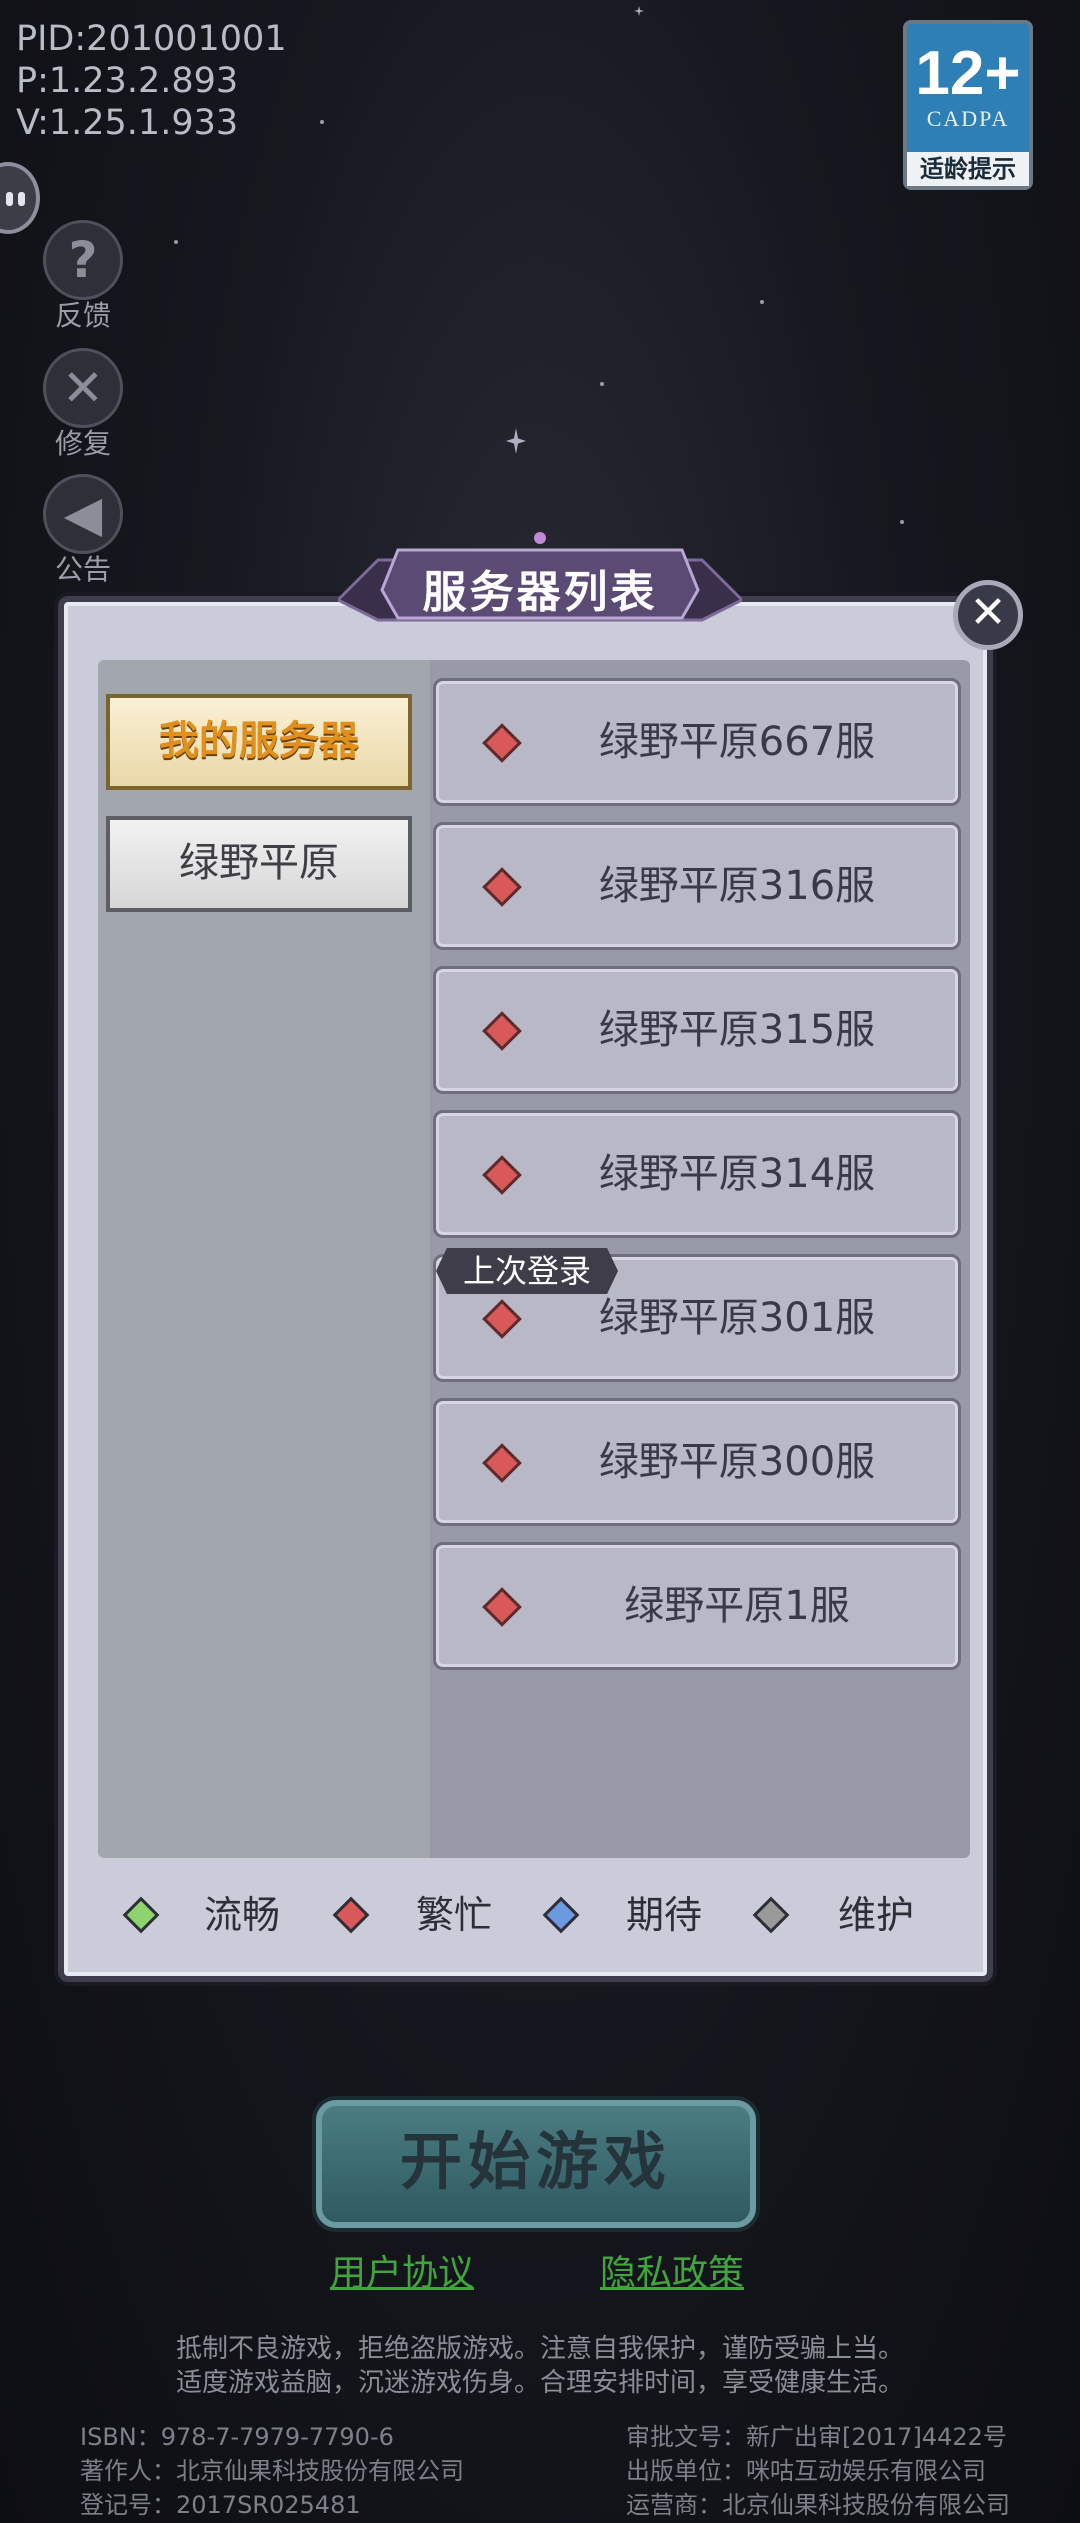  I want to click on age-rating-tip: 适龄提示, so click(968, 169).